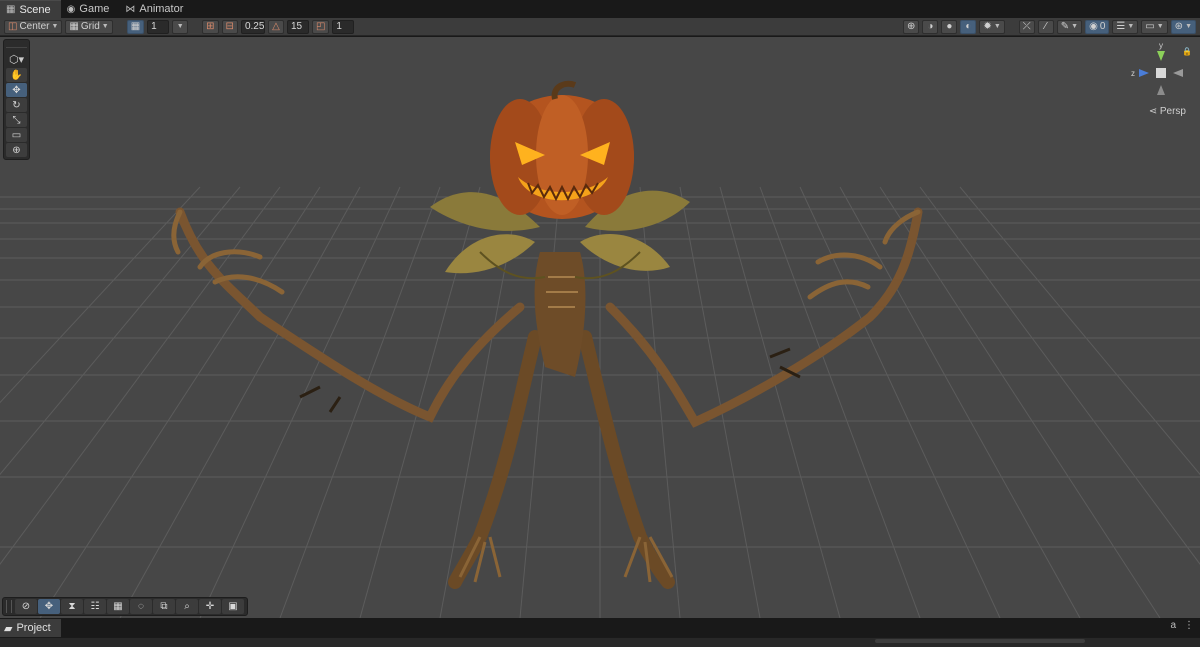 The height and width of the screenshot is (647, 1200). Describe the element at coordinates (16, 90) in the screenshot. I see `move-tool: ✥` at that location.